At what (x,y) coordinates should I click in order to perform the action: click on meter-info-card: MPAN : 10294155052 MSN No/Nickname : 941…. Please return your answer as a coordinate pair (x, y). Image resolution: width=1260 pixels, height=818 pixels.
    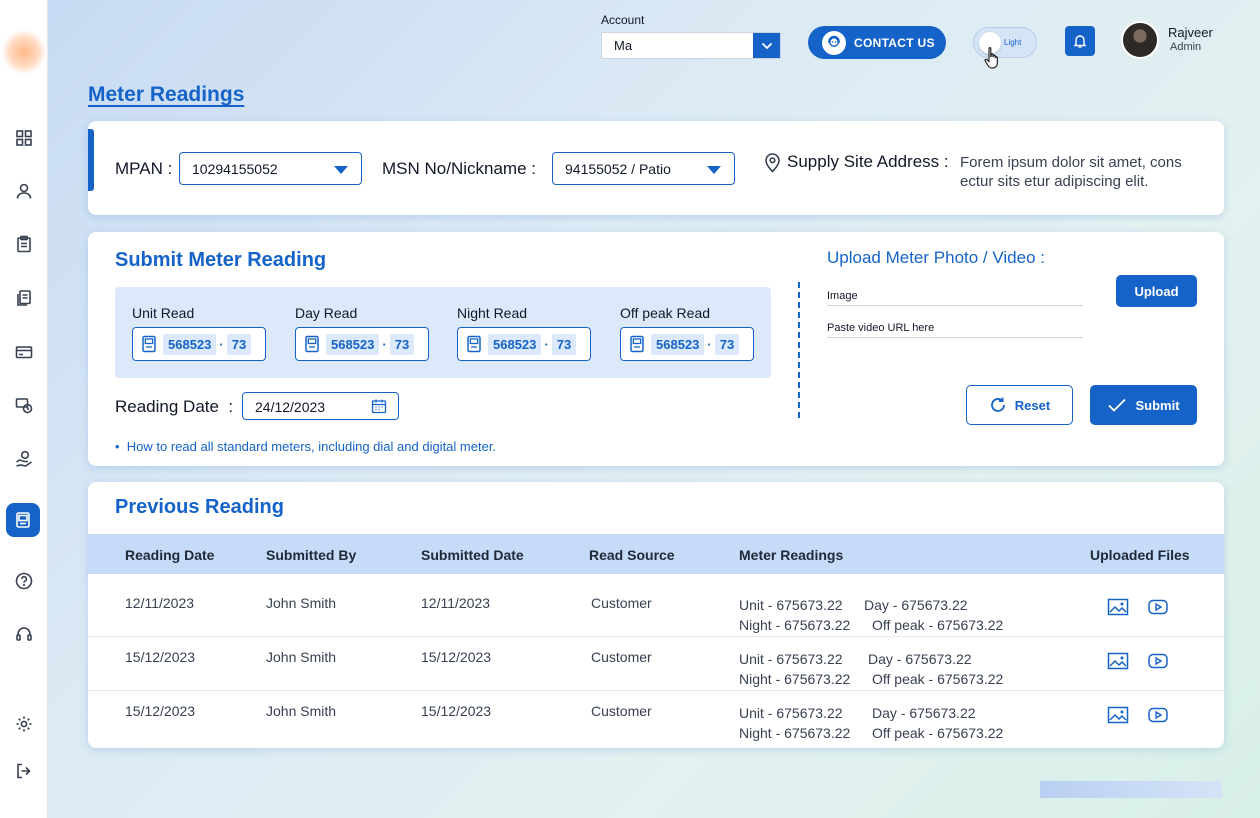
    Looking at the image, I should click on (656, 168).